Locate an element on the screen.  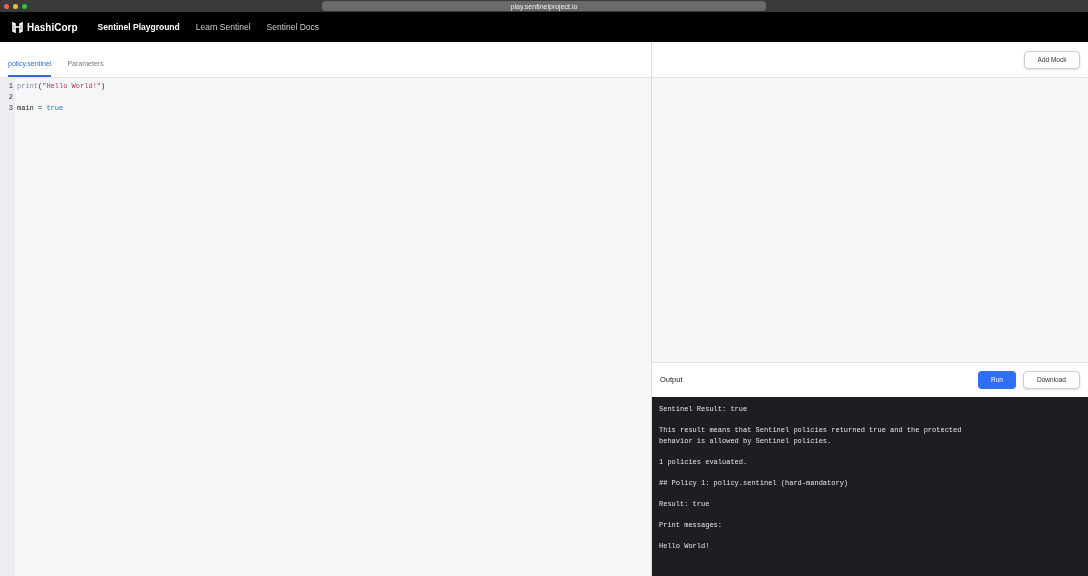
logo-icon is located at coordinates (17, 27).